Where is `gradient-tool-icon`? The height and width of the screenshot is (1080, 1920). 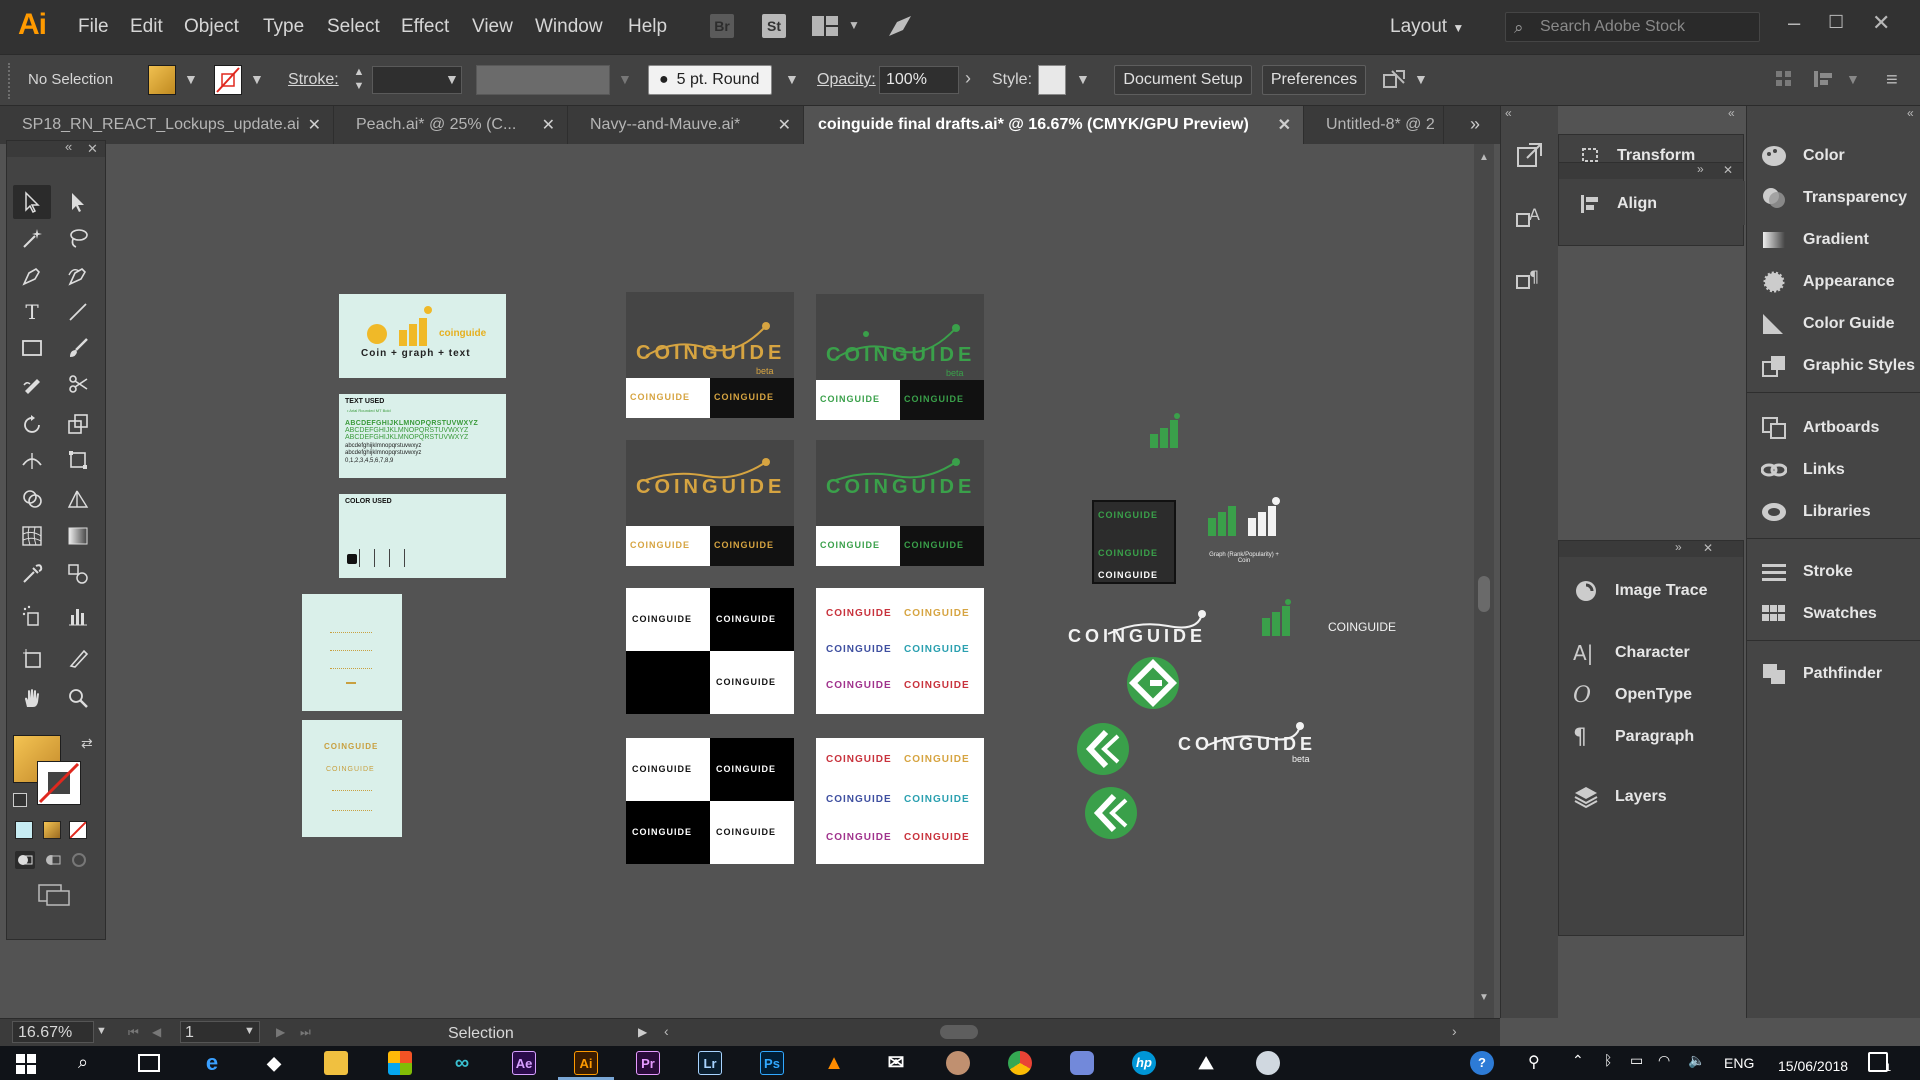 gradient-tool-icon is located at coordinates (78, 536).